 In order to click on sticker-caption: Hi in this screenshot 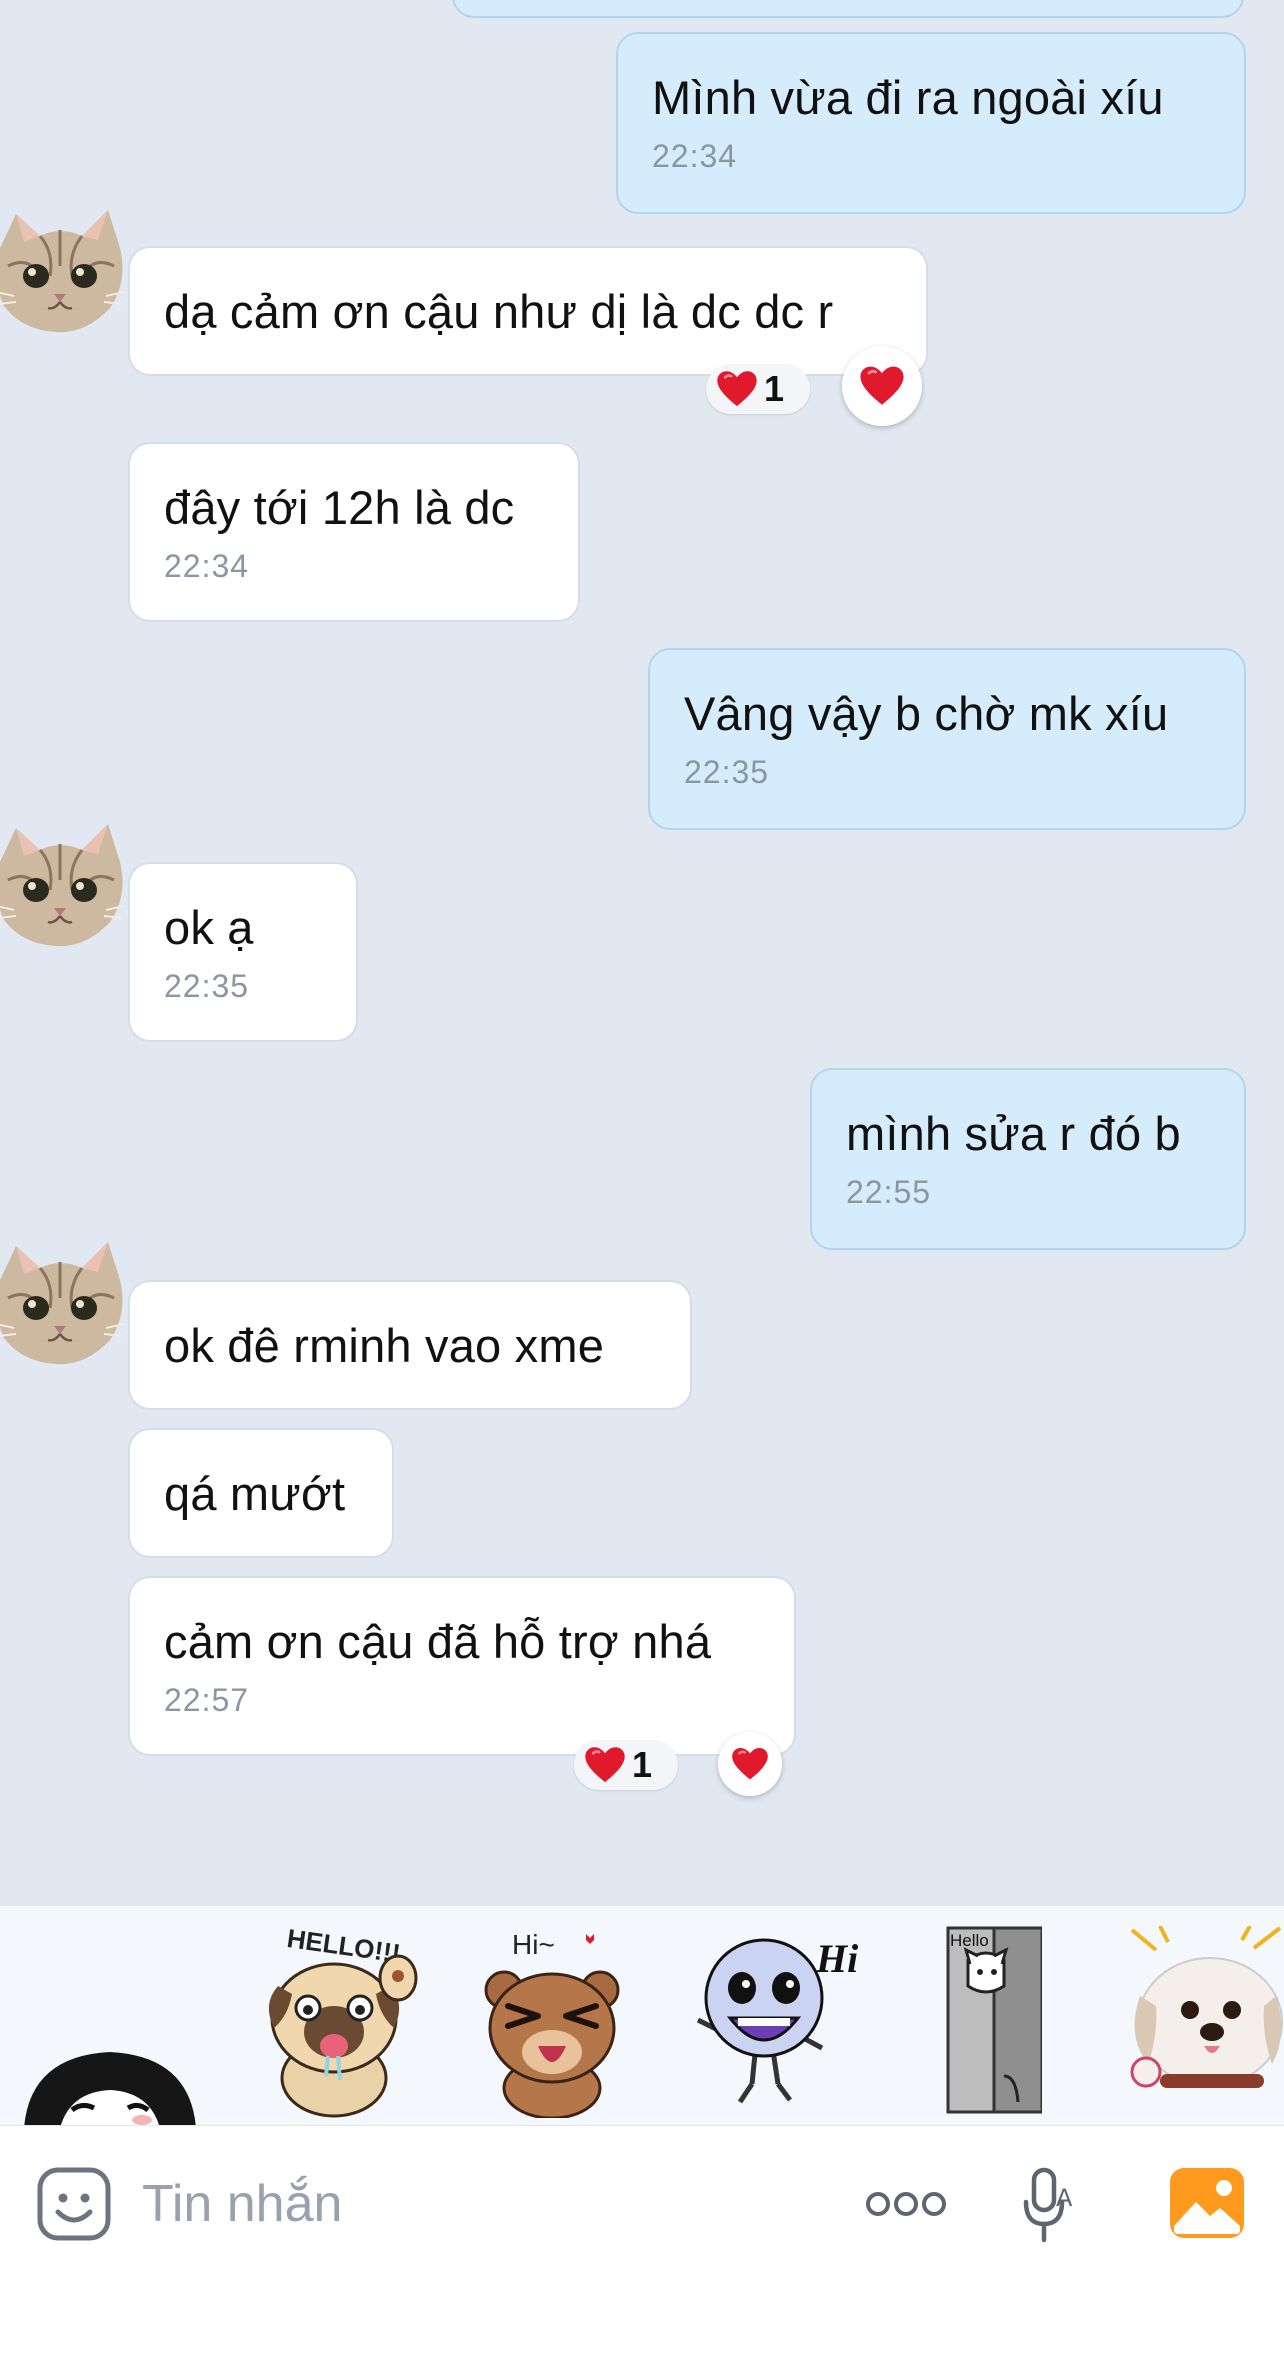, I will do `click(836, 1958)`.